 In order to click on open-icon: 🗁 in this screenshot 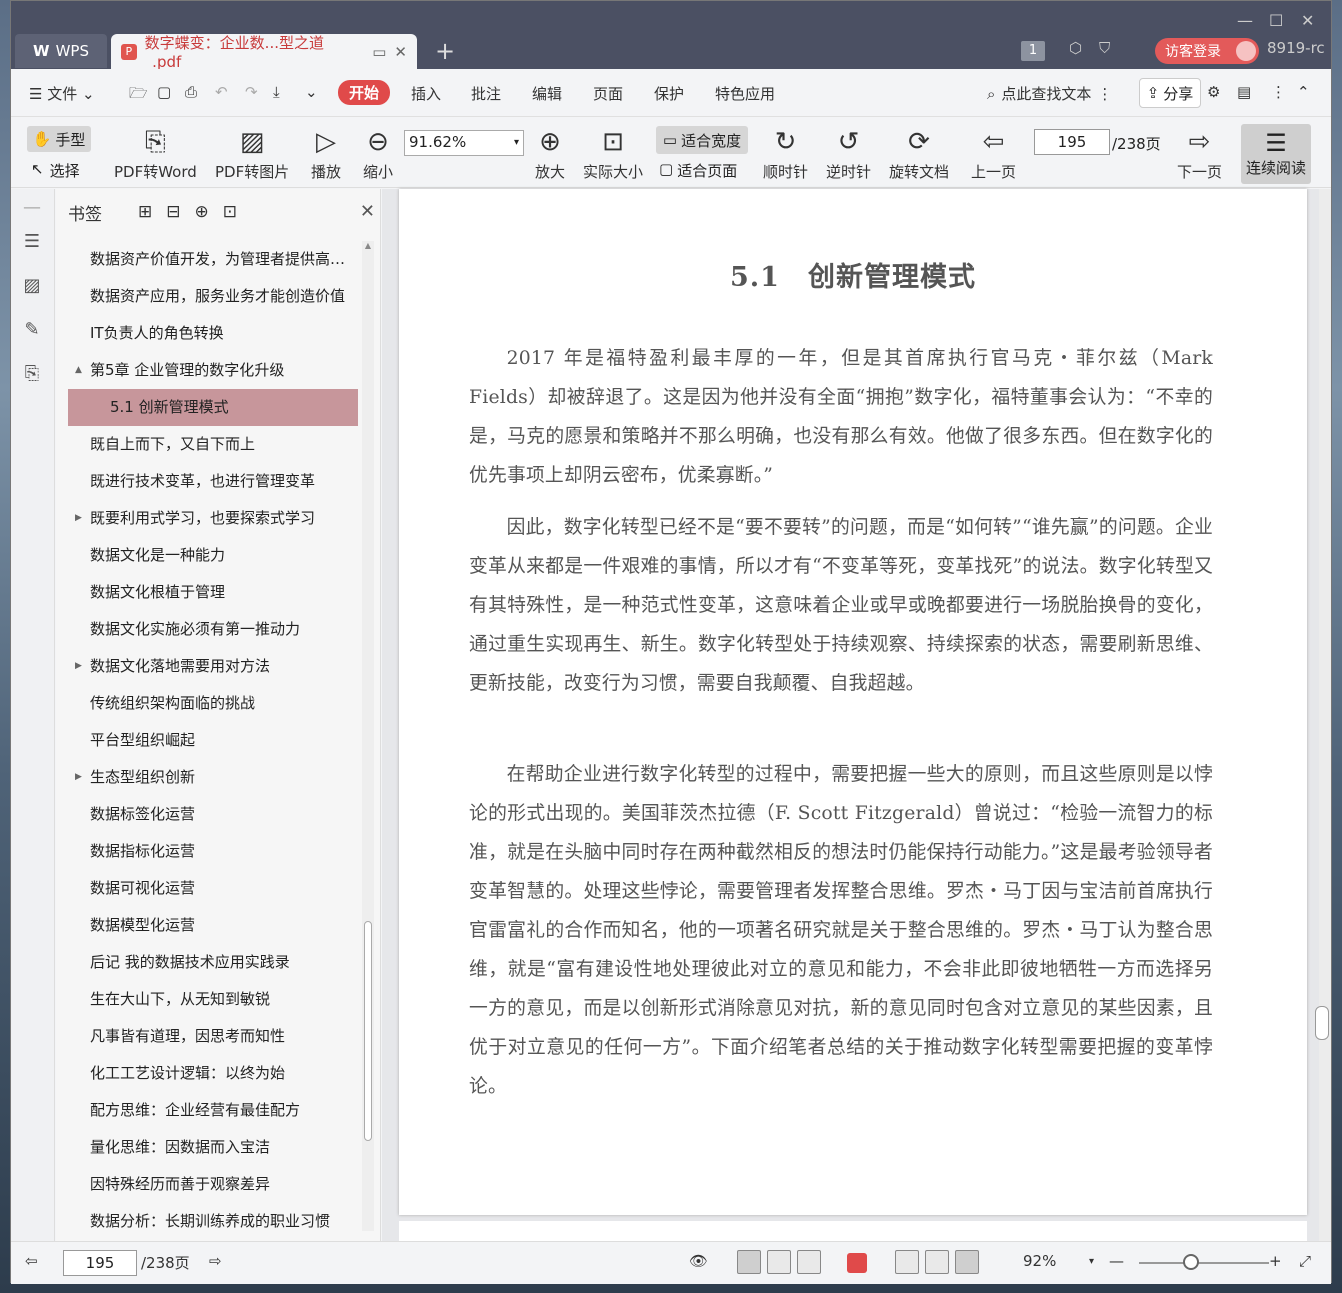, I will do `click(138, 95)`.